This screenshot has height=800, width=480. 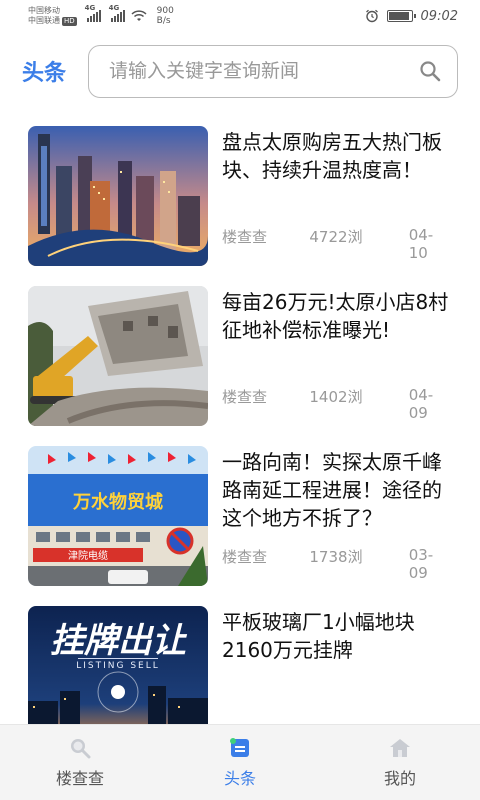 What do you see at coordinates (139, 15) in the screenshot?
I see `wifi-icon` at bounding box center [139, 15].